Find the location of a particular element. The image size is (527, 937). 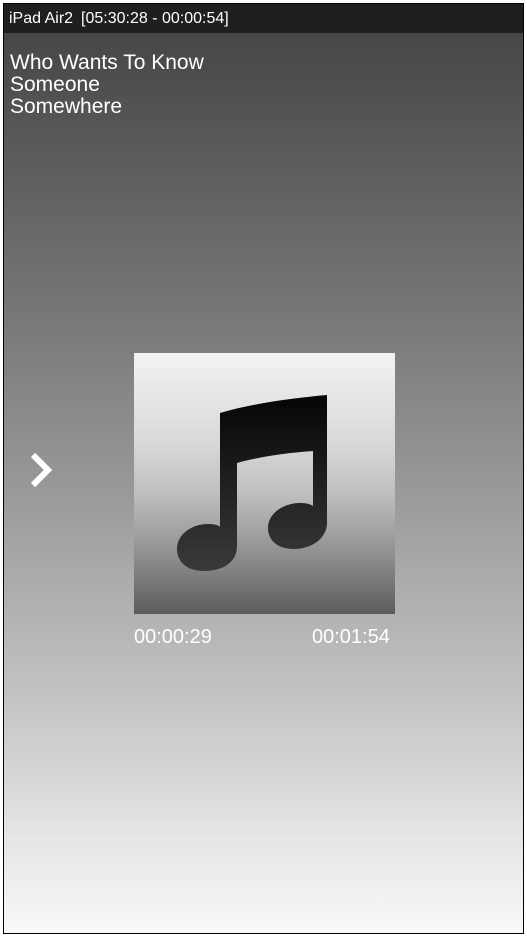

track-info: Who Wants To Know Someone Somewhere is located at coordinates (107, 85).